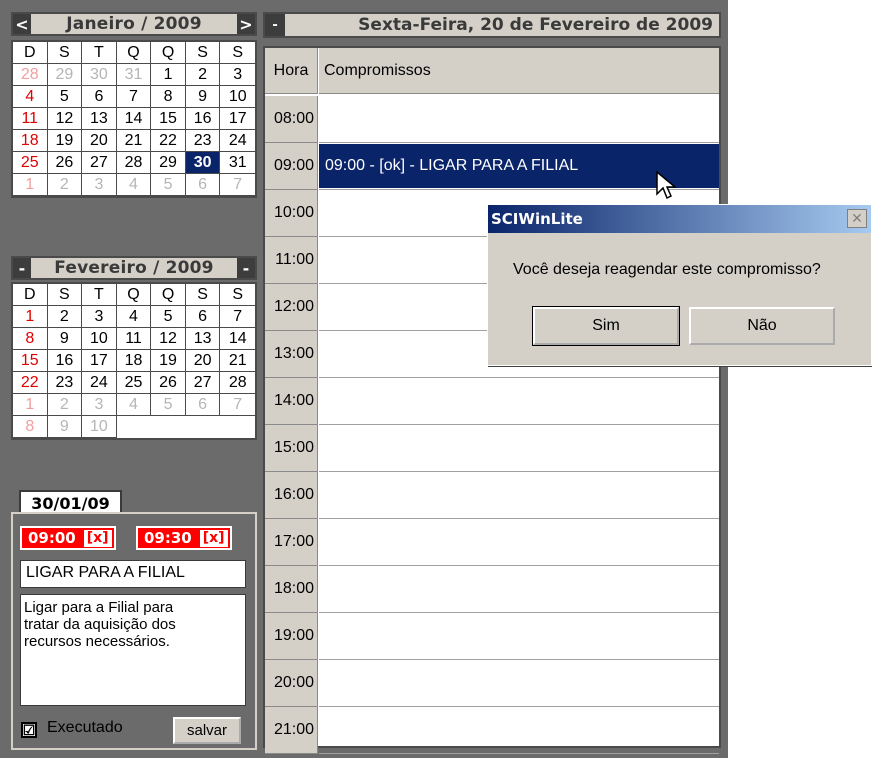 The height and width of the screenshot is (758, 872). I want to click on column-header-compromissos: Compromissos, so click(519, 71).